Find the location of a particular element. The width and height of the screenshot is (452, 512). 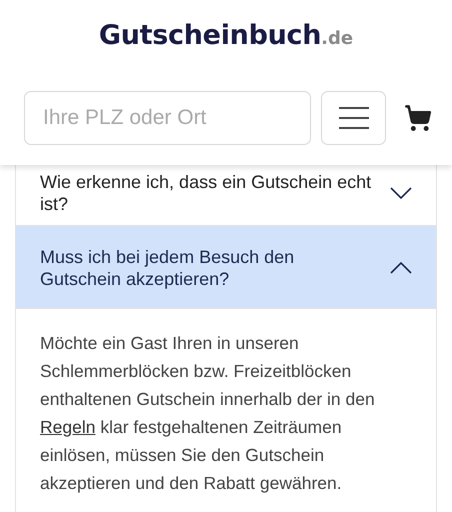

chevron-down-icon is located at coordinates (401, 193).